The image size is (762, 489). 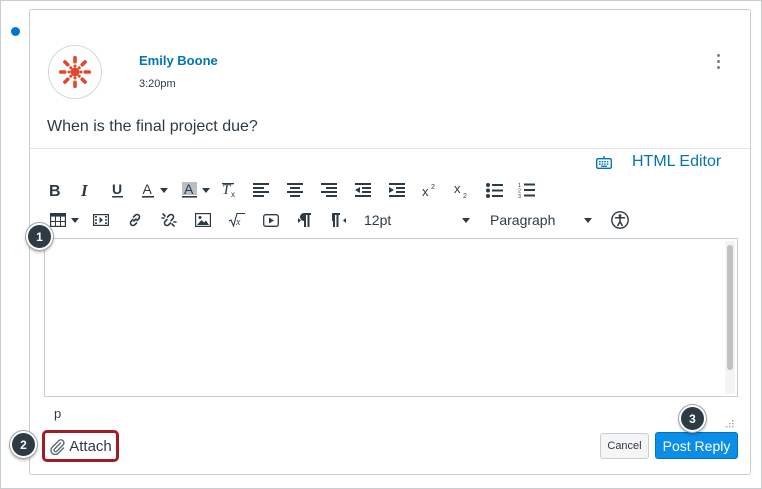 What do you see at coordinates (135, 220) in the screenshot?
I see `link-icon` at bounding box center [135, 220].